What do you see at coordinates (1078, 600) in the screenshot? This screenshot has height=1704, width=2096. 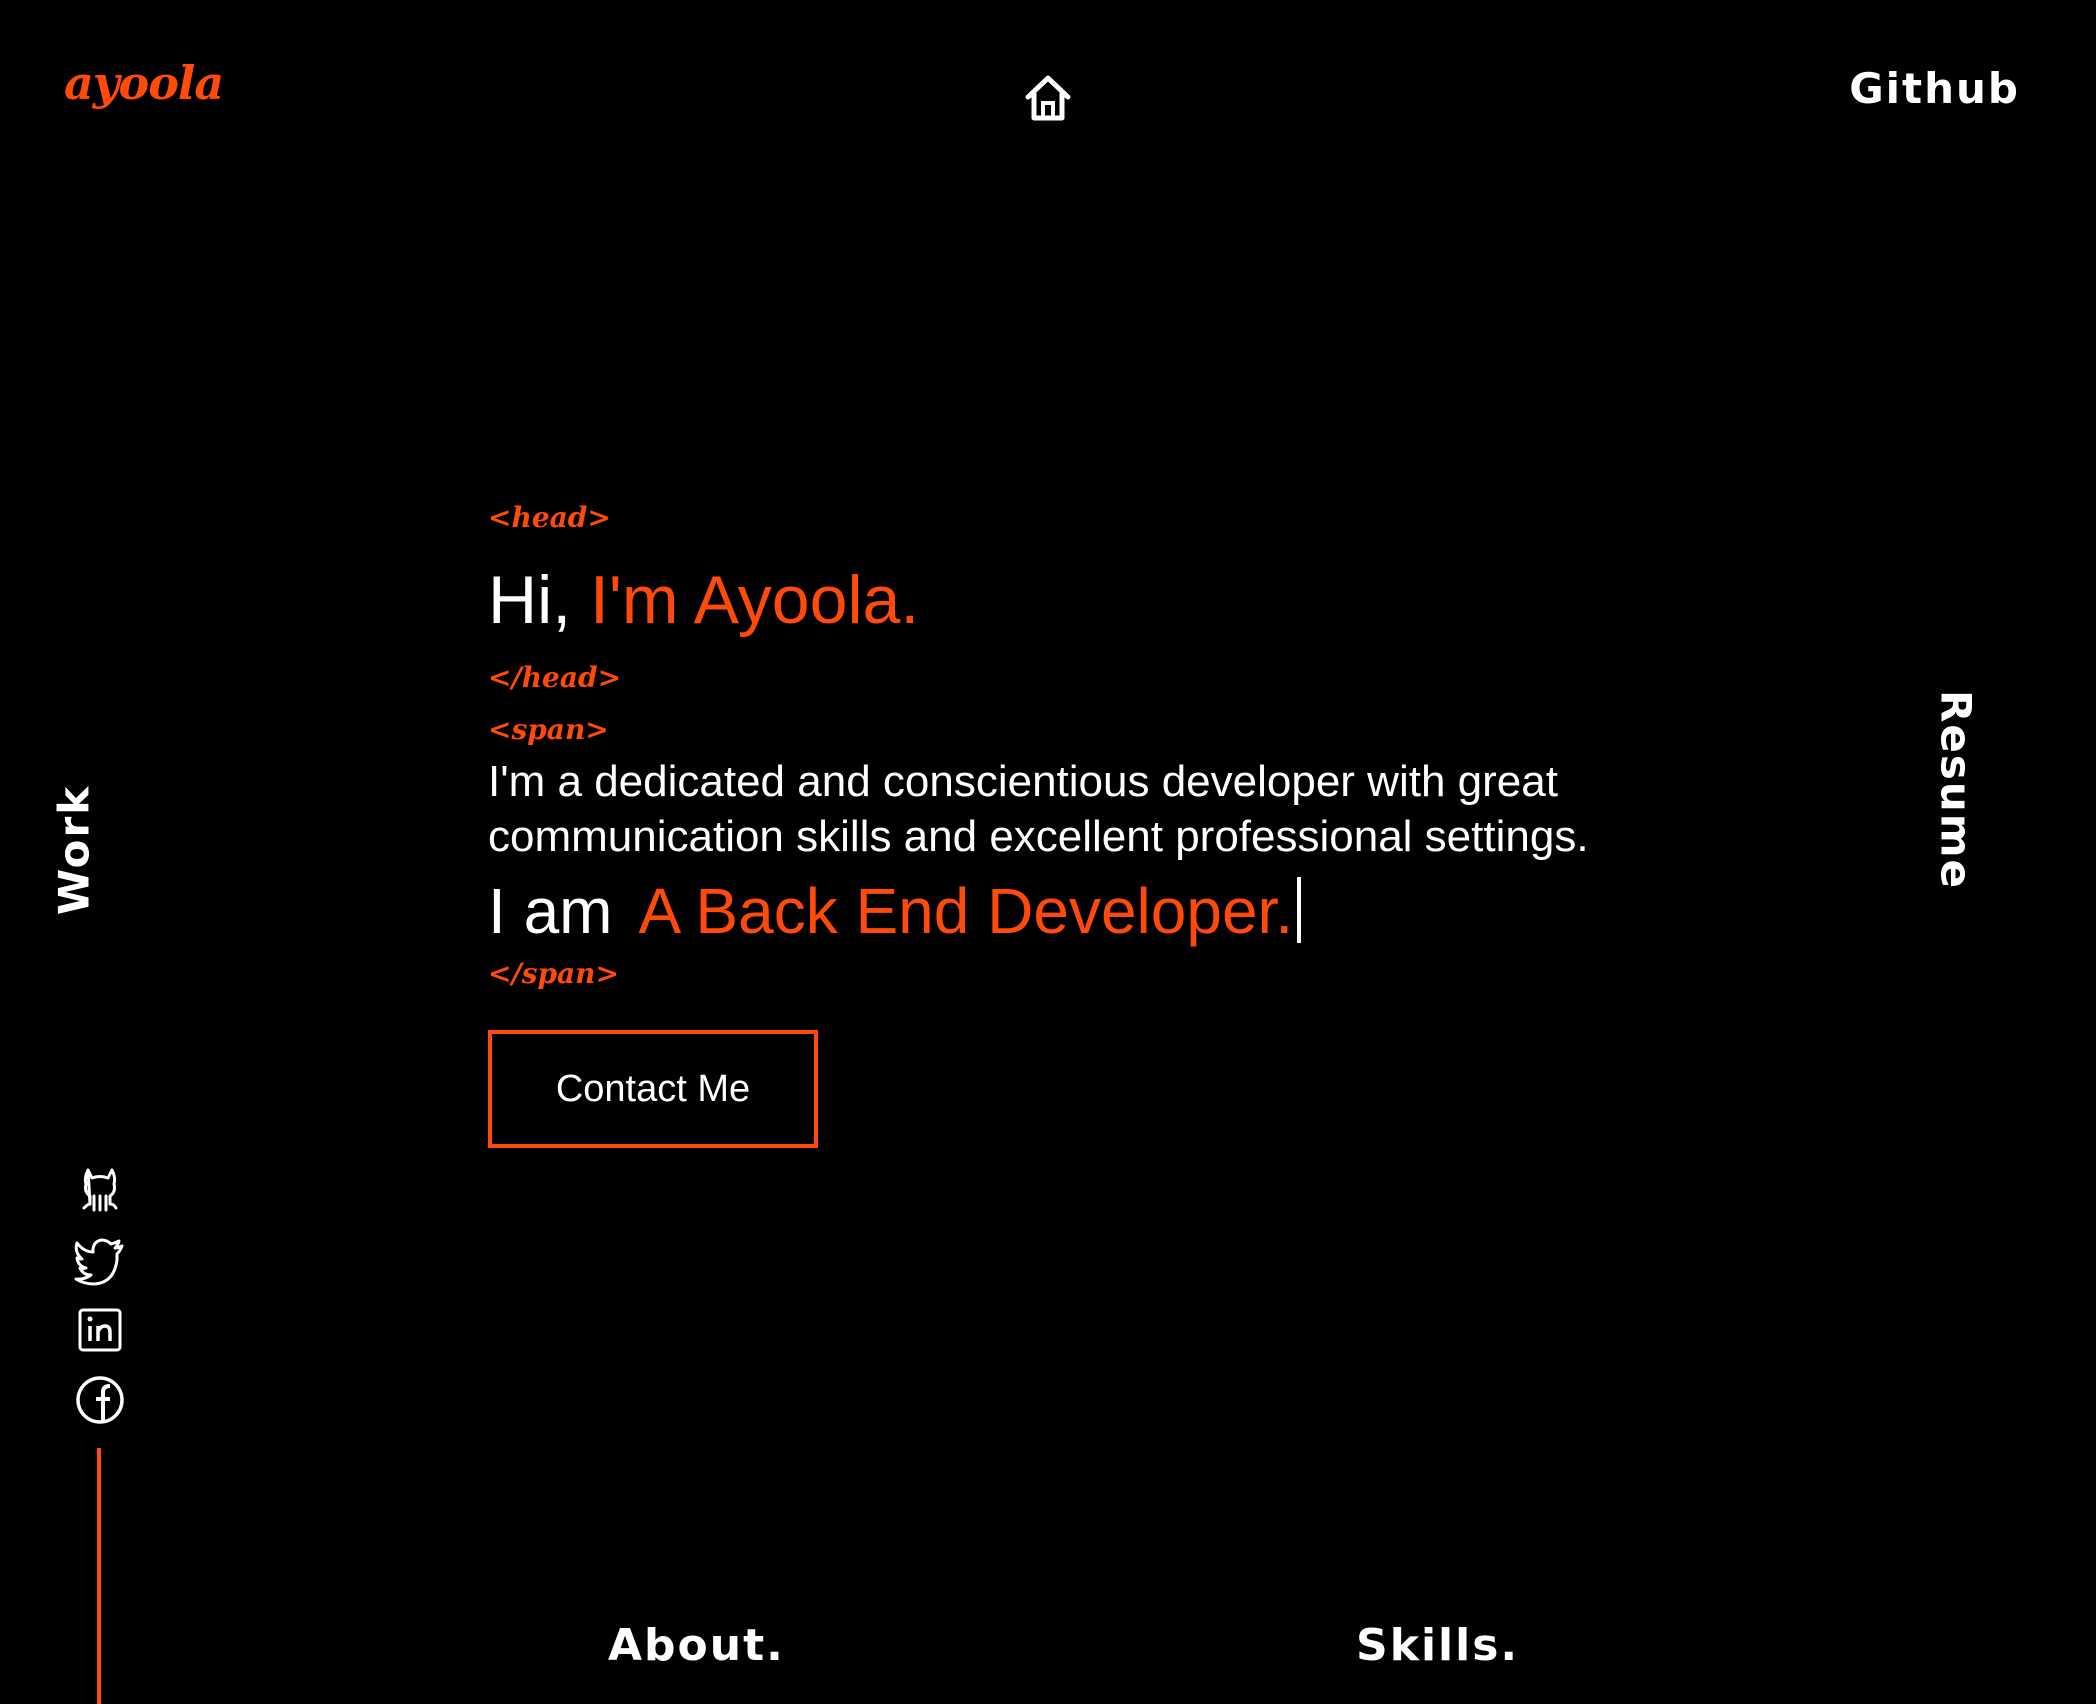 I see `hero-greeting: Hi, I'm Ayoola.` at bounding box center [1078, 600].